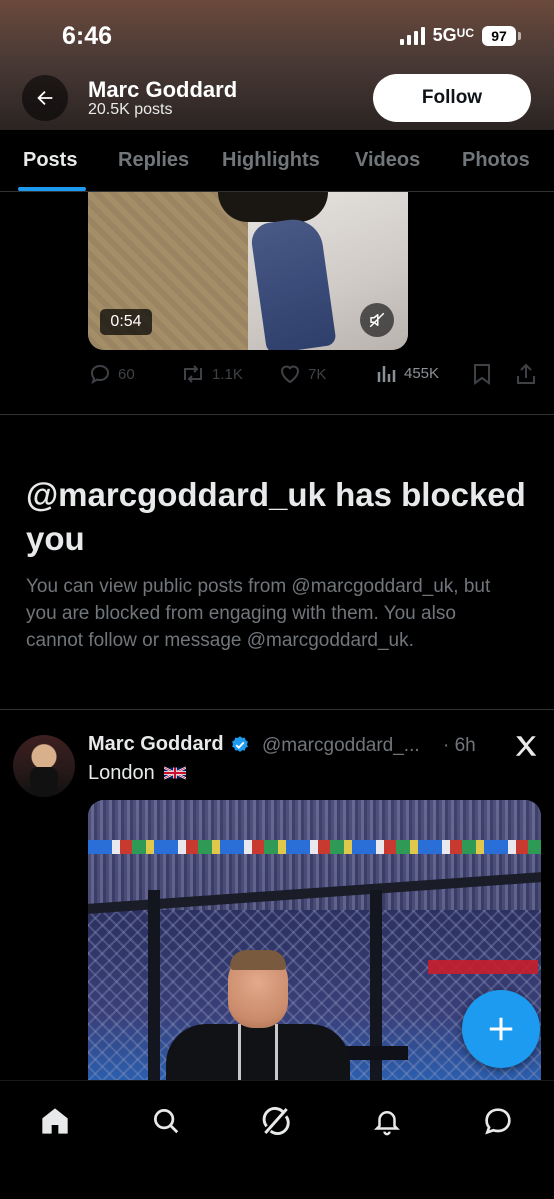 The height and width of the screenshot is (1199, 554). Describe the element at coordinates (271, 160) in the screenshot. I see `tab-highlights: Highlights` at that location.